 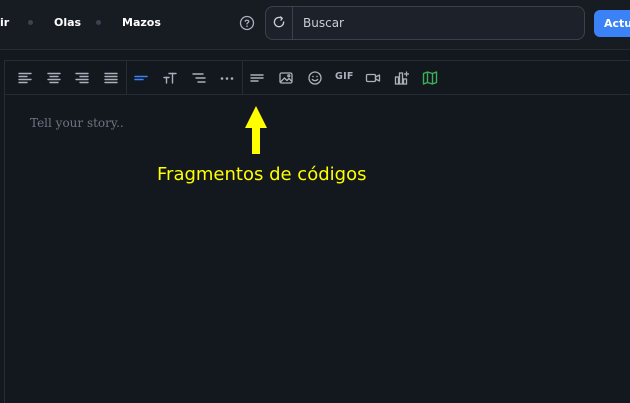 What do you see at coordinates (54, 78) in the screenshot?
I see `align-center-icon` at bounding box center [54, 78].